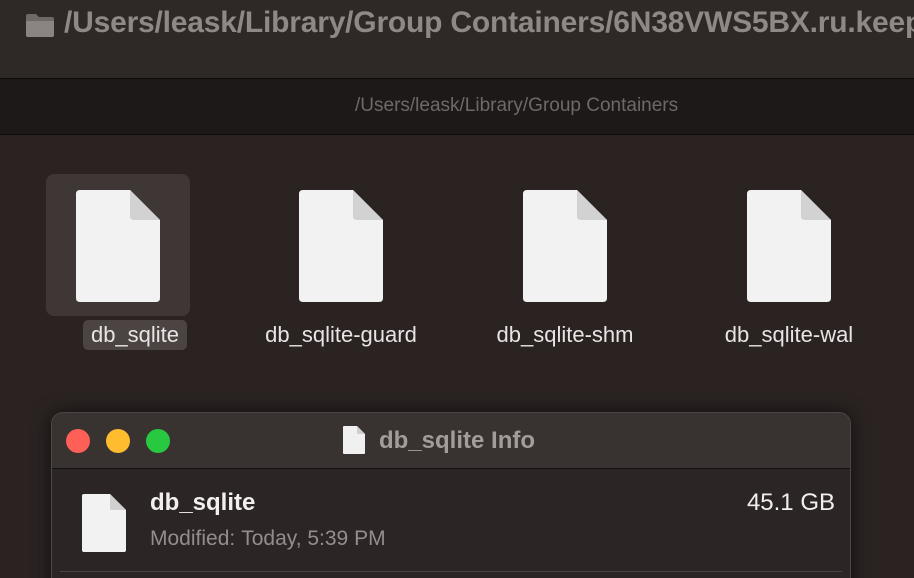  What do you see at coordinates (78, 441) in the screenshot?
I see `close-button` at bounding box center [78, 441].